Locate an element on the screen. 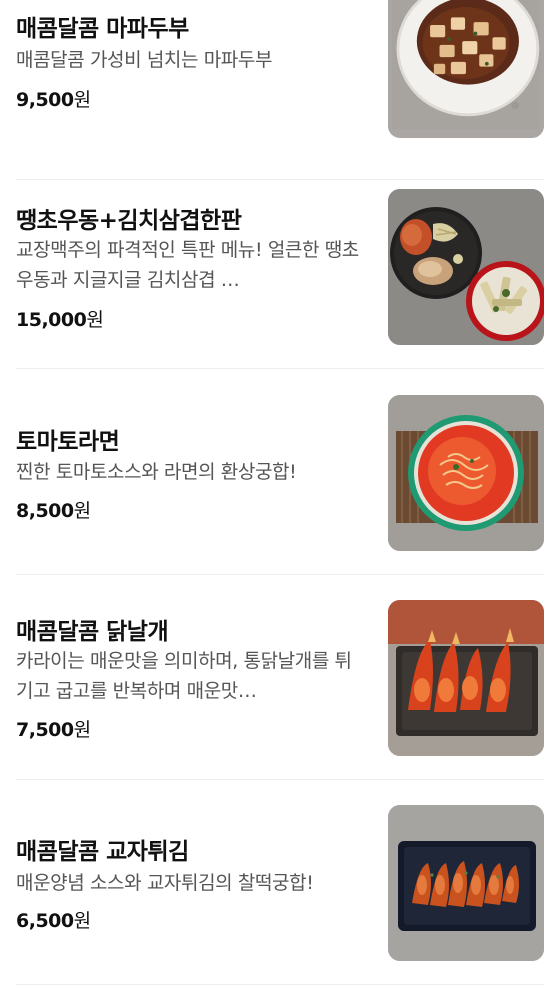 The height and width of the screenshot is (987, 557). menu-item-description: 매운양념 소스와 교자튀김의 찰떡궁합! is located at coordinates (165, 883).